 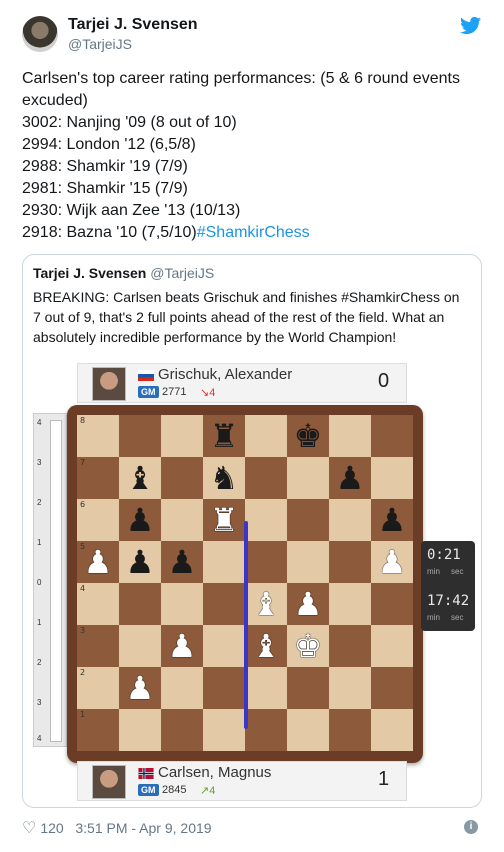 I want to click on board-square: ♞, so click(x=224, y=478).